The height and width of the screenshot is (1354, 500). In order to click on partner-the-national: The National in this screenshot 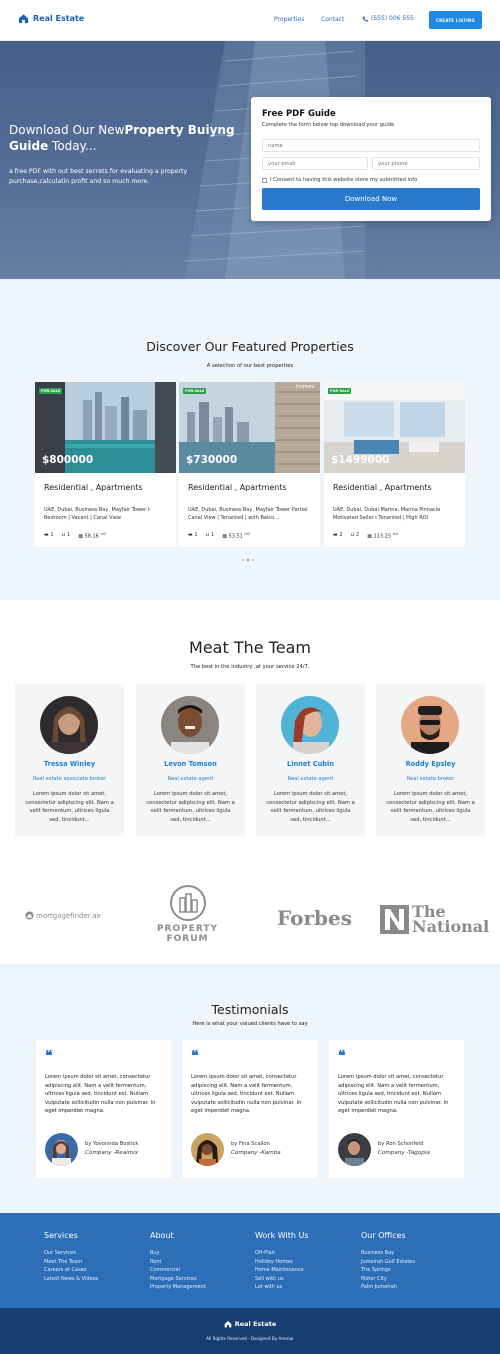, I will do `click(435, 920)`.